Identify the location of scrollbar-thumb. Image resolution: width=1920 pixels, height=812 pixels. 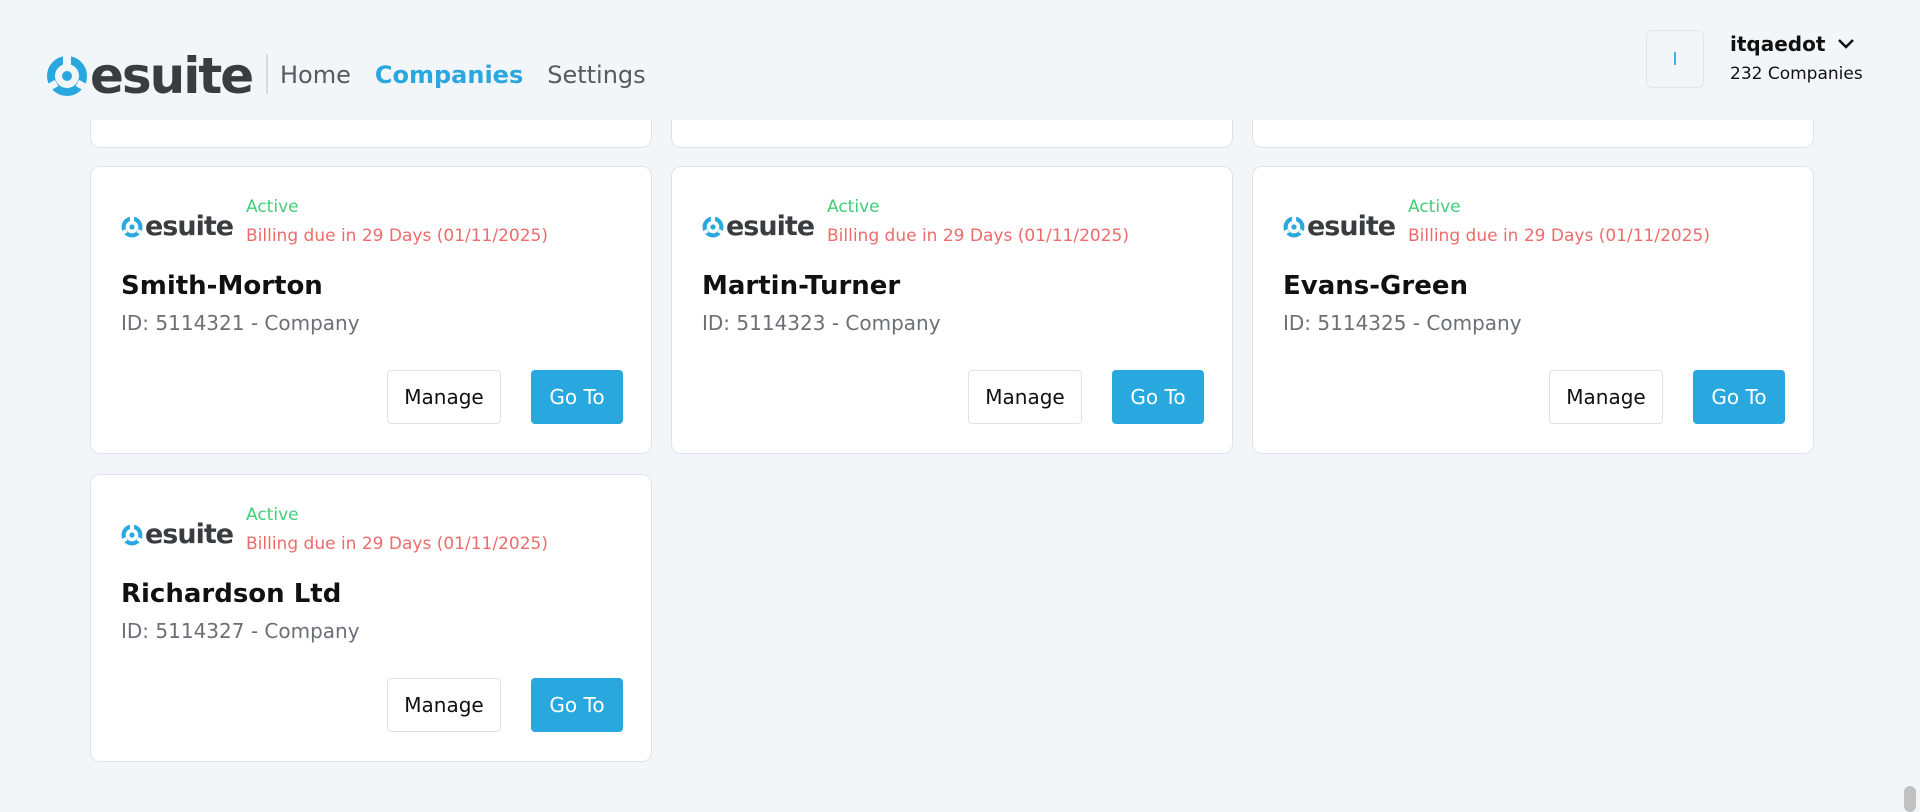
(1910, 799).